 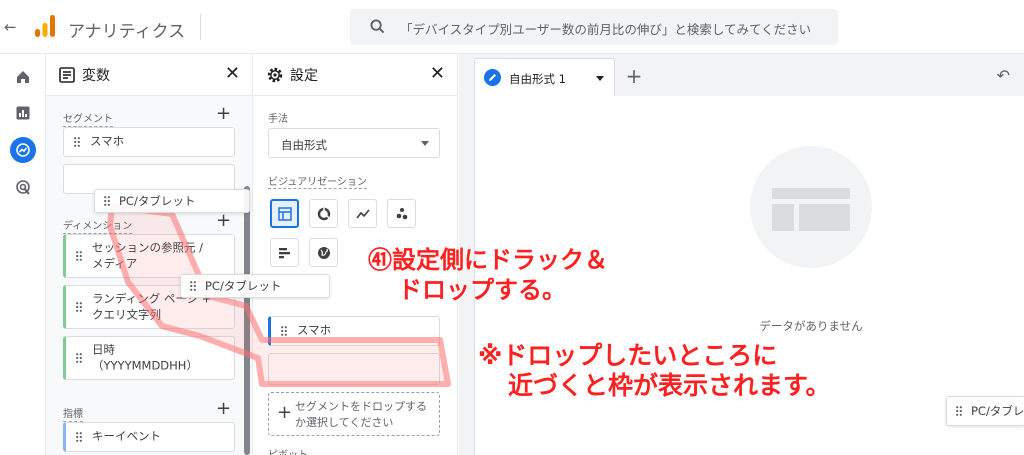 What do you see at coordinates (323, 213) in the screenshot?
I see `donut-viz-icon` at bounding box center [323, 213].